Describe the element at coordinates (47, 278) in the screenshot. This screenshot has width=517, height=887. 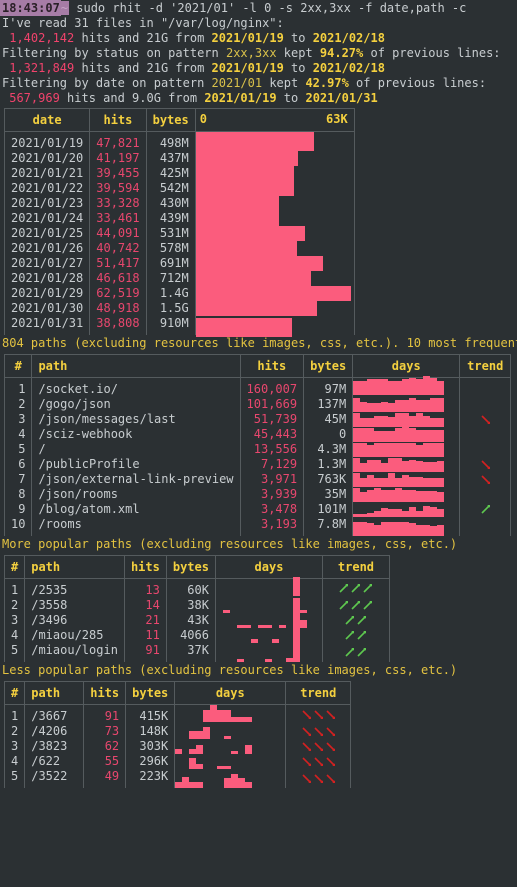
I see `cell-date: 2021/01/28` at that location.